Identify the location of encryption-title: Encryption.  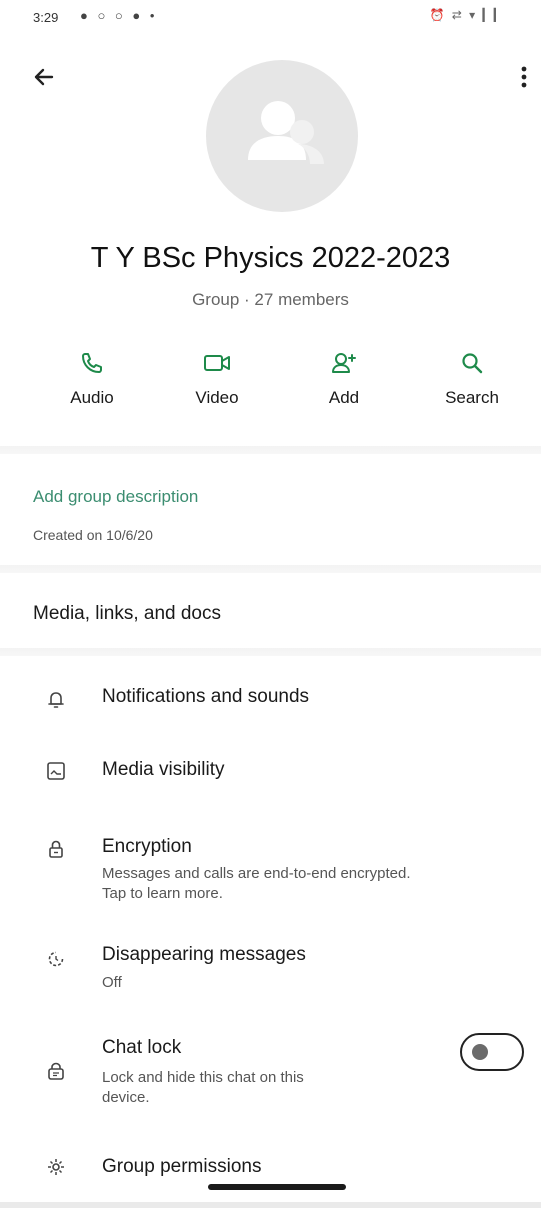
(147, 846).